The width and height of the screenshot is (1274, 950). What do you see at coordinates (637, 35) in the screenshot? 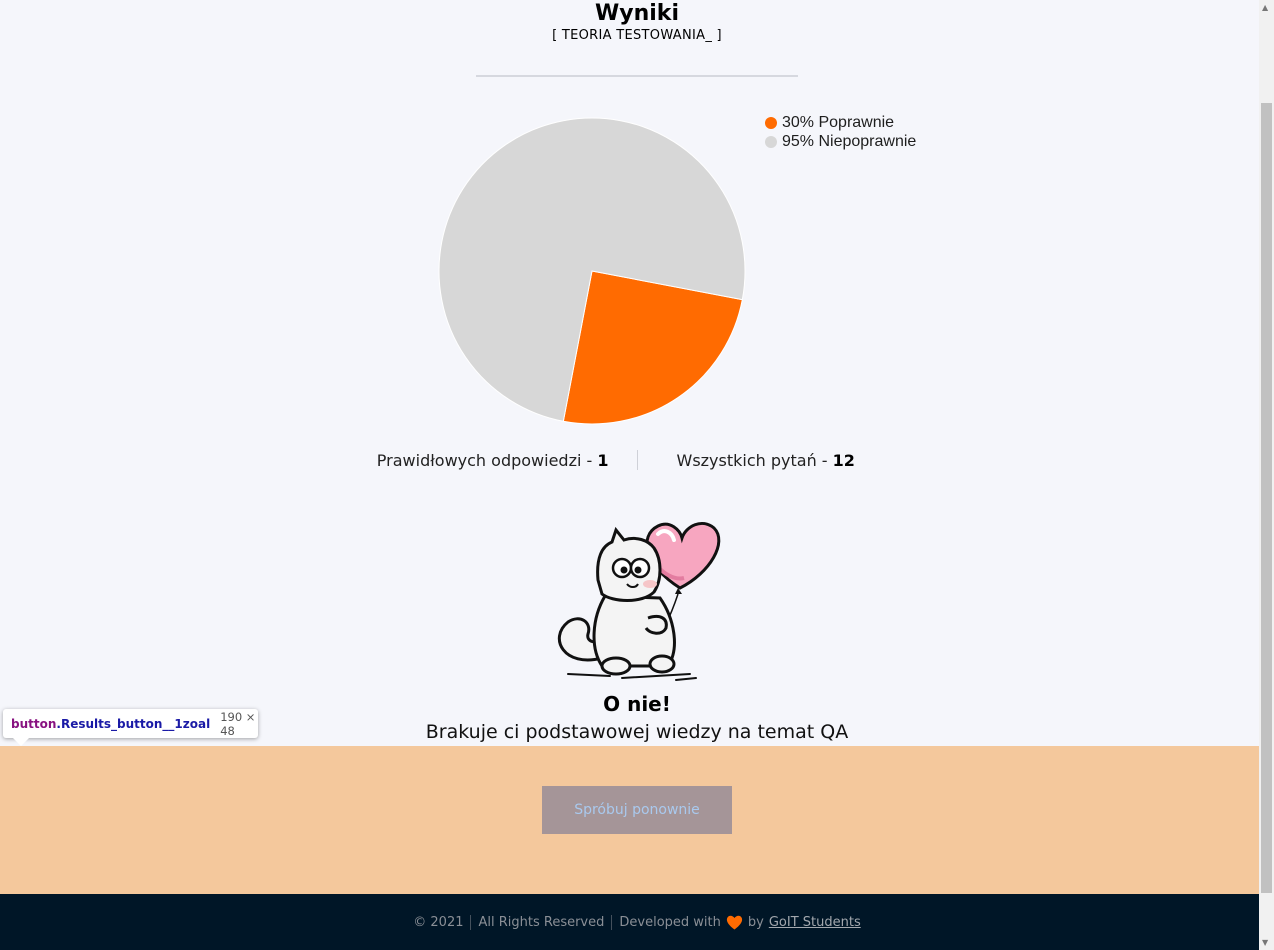
I see `page-subtitle: [ TEORIA TESTOWANIA_ ]` at bounding box center [637, 35].